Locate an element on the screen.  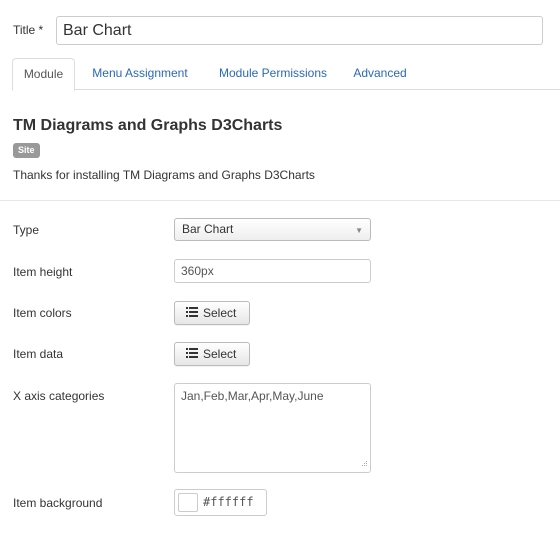
title-input: Bar Chart is located at coordinates (299, 30).